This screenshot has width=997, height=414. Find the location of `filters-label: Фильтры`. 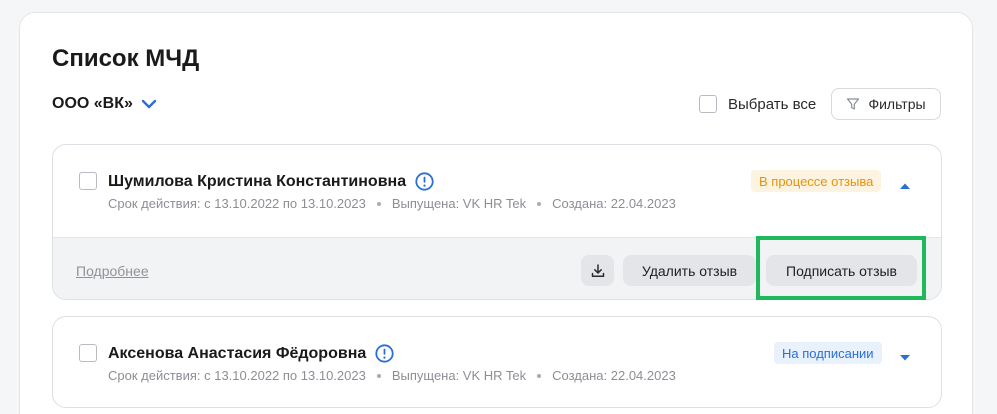

filters-label: Фильтры is located at coordinates (897, 104).